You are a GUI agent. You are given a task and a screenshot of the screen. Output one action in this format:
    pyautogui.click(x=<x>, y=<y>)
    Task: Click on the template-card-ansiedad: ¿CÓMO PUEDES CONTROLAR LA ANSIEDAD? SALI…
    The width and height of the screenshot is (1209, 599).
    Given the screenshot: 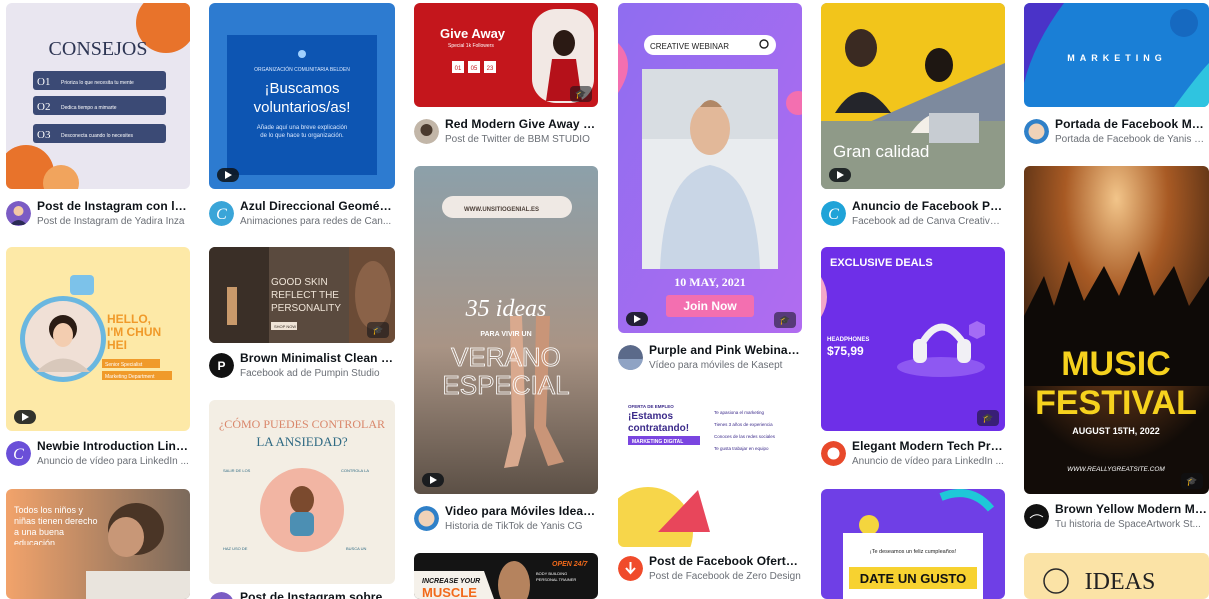 What is the action you would take?
    pyautogui.click(x=302, y=499)
    